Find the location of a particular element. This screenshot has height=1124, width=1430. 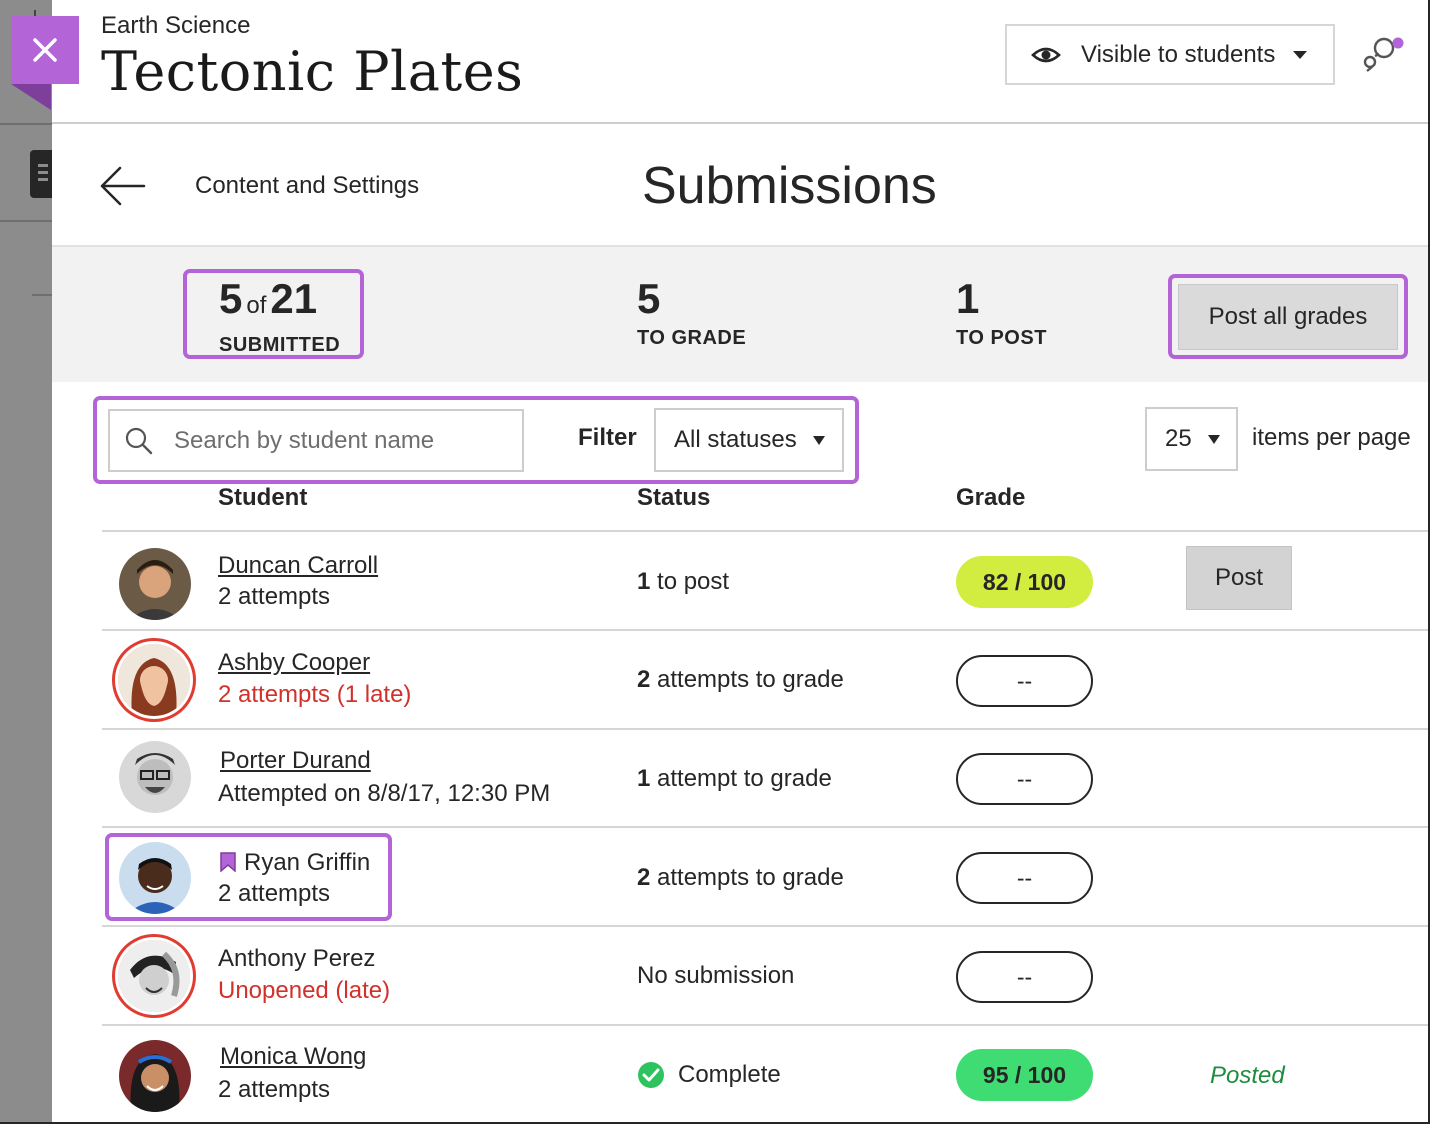

stat-to-post: 1 TO POST is located at coordinates (1001, 313).